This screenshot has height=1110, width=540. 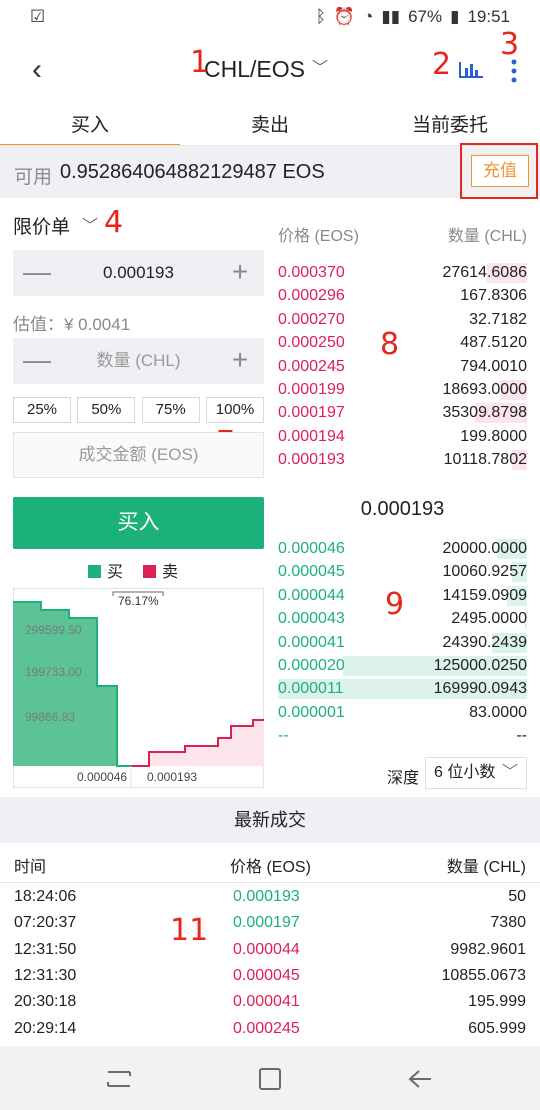 What do you see at coordinates (45, 975) in the screenshot?
I see `trade-time: 12:31:30` at bounding box center [45, 975].